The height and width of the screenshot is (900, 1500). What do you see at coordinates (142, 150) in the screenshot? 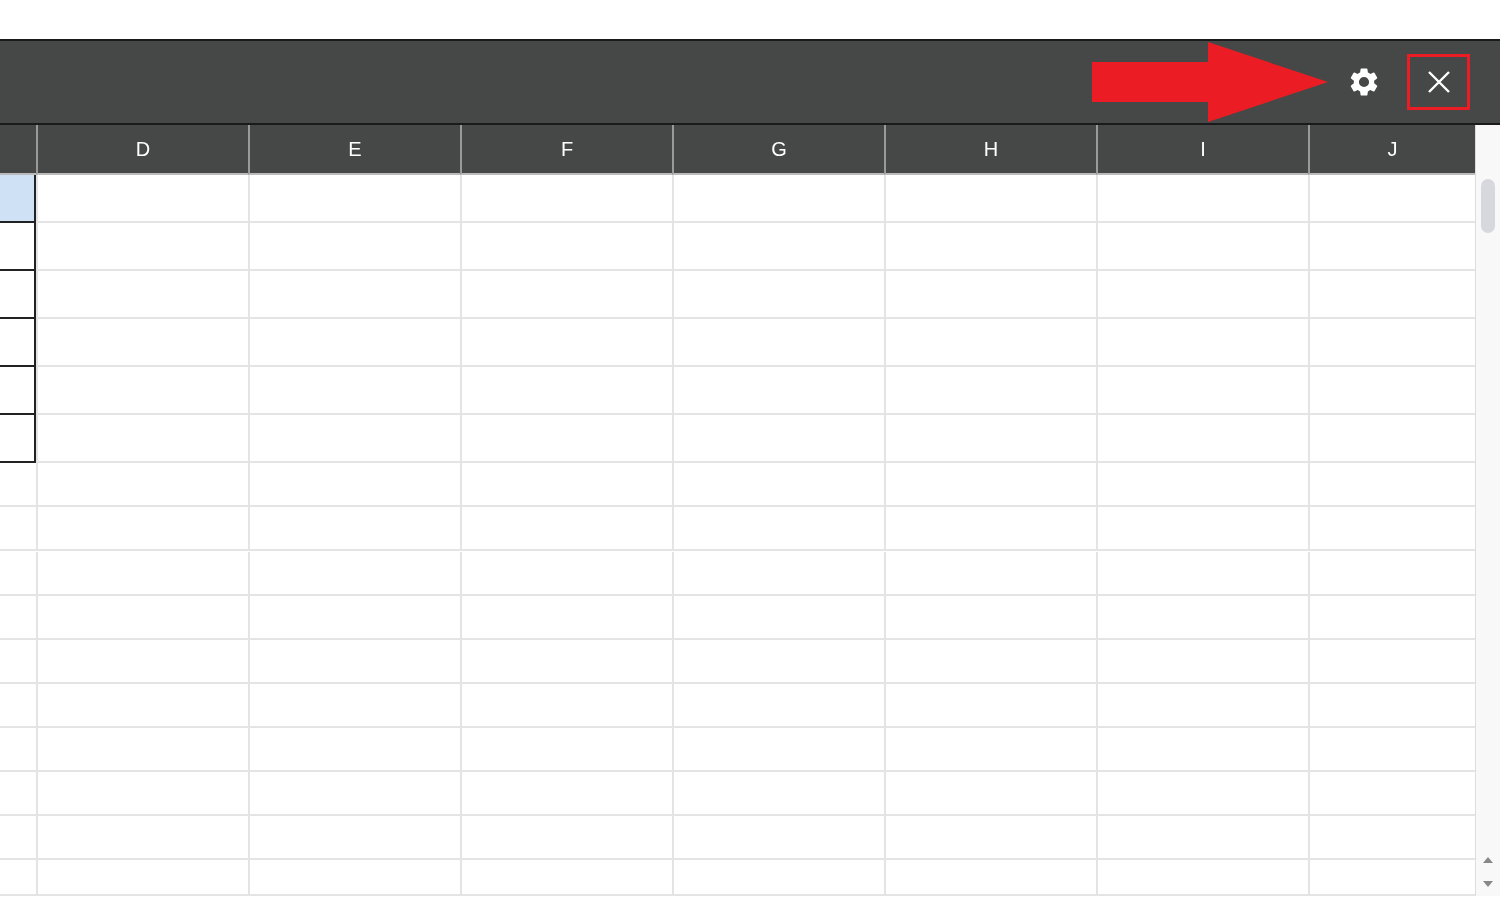
I see `column-header: D` at bounding box center [142, 150].